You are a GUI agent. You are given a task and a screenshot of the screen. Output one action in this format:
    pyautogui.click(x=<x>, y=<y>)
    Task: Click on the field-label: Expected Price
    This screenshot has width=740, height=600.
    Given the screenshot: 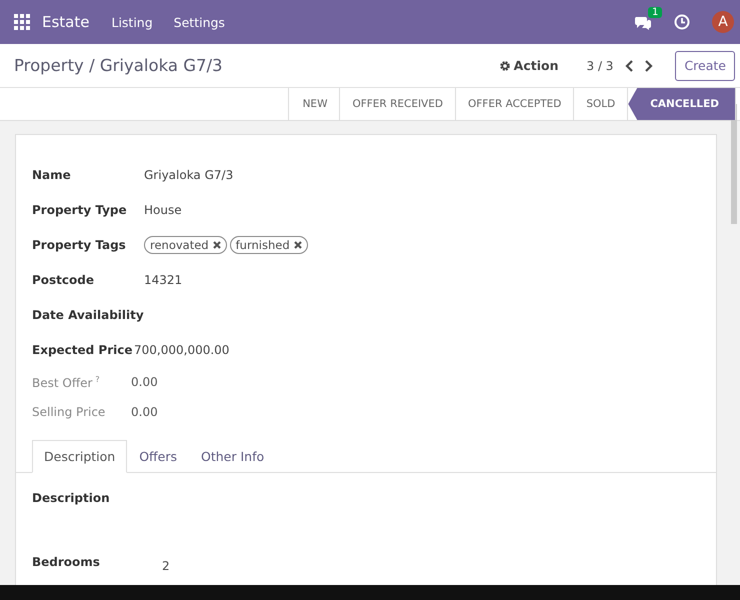 What is the action you would take?
    pyautogui.click(x=82, y=349)
    